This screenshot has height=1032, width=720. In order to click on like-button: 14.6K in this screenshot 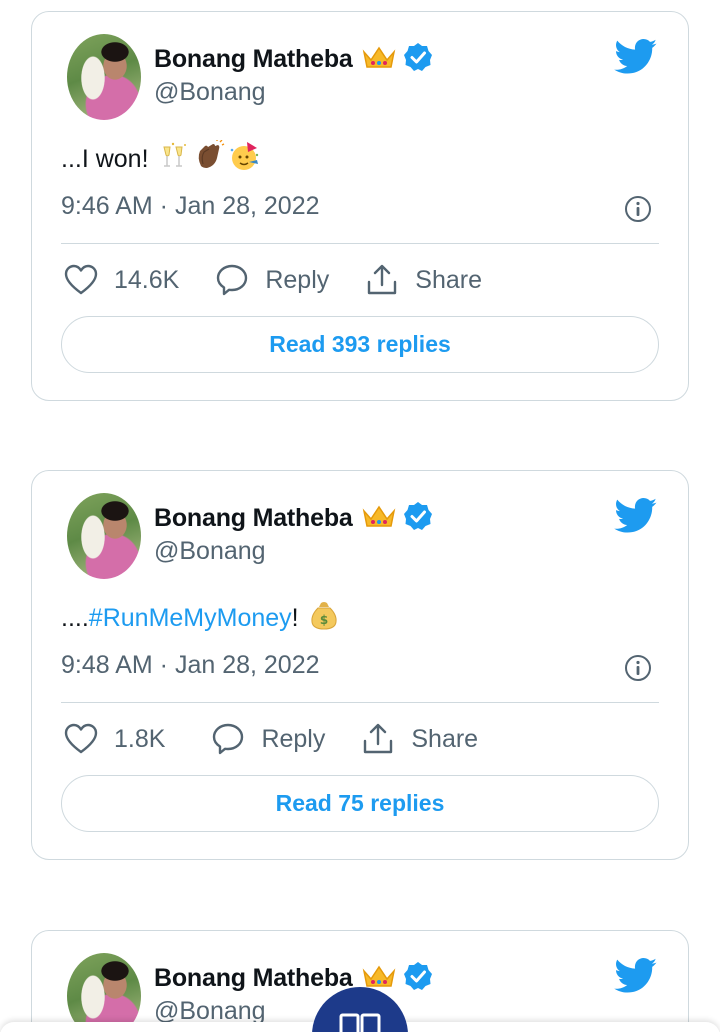, I will do `click(121, 280)`.